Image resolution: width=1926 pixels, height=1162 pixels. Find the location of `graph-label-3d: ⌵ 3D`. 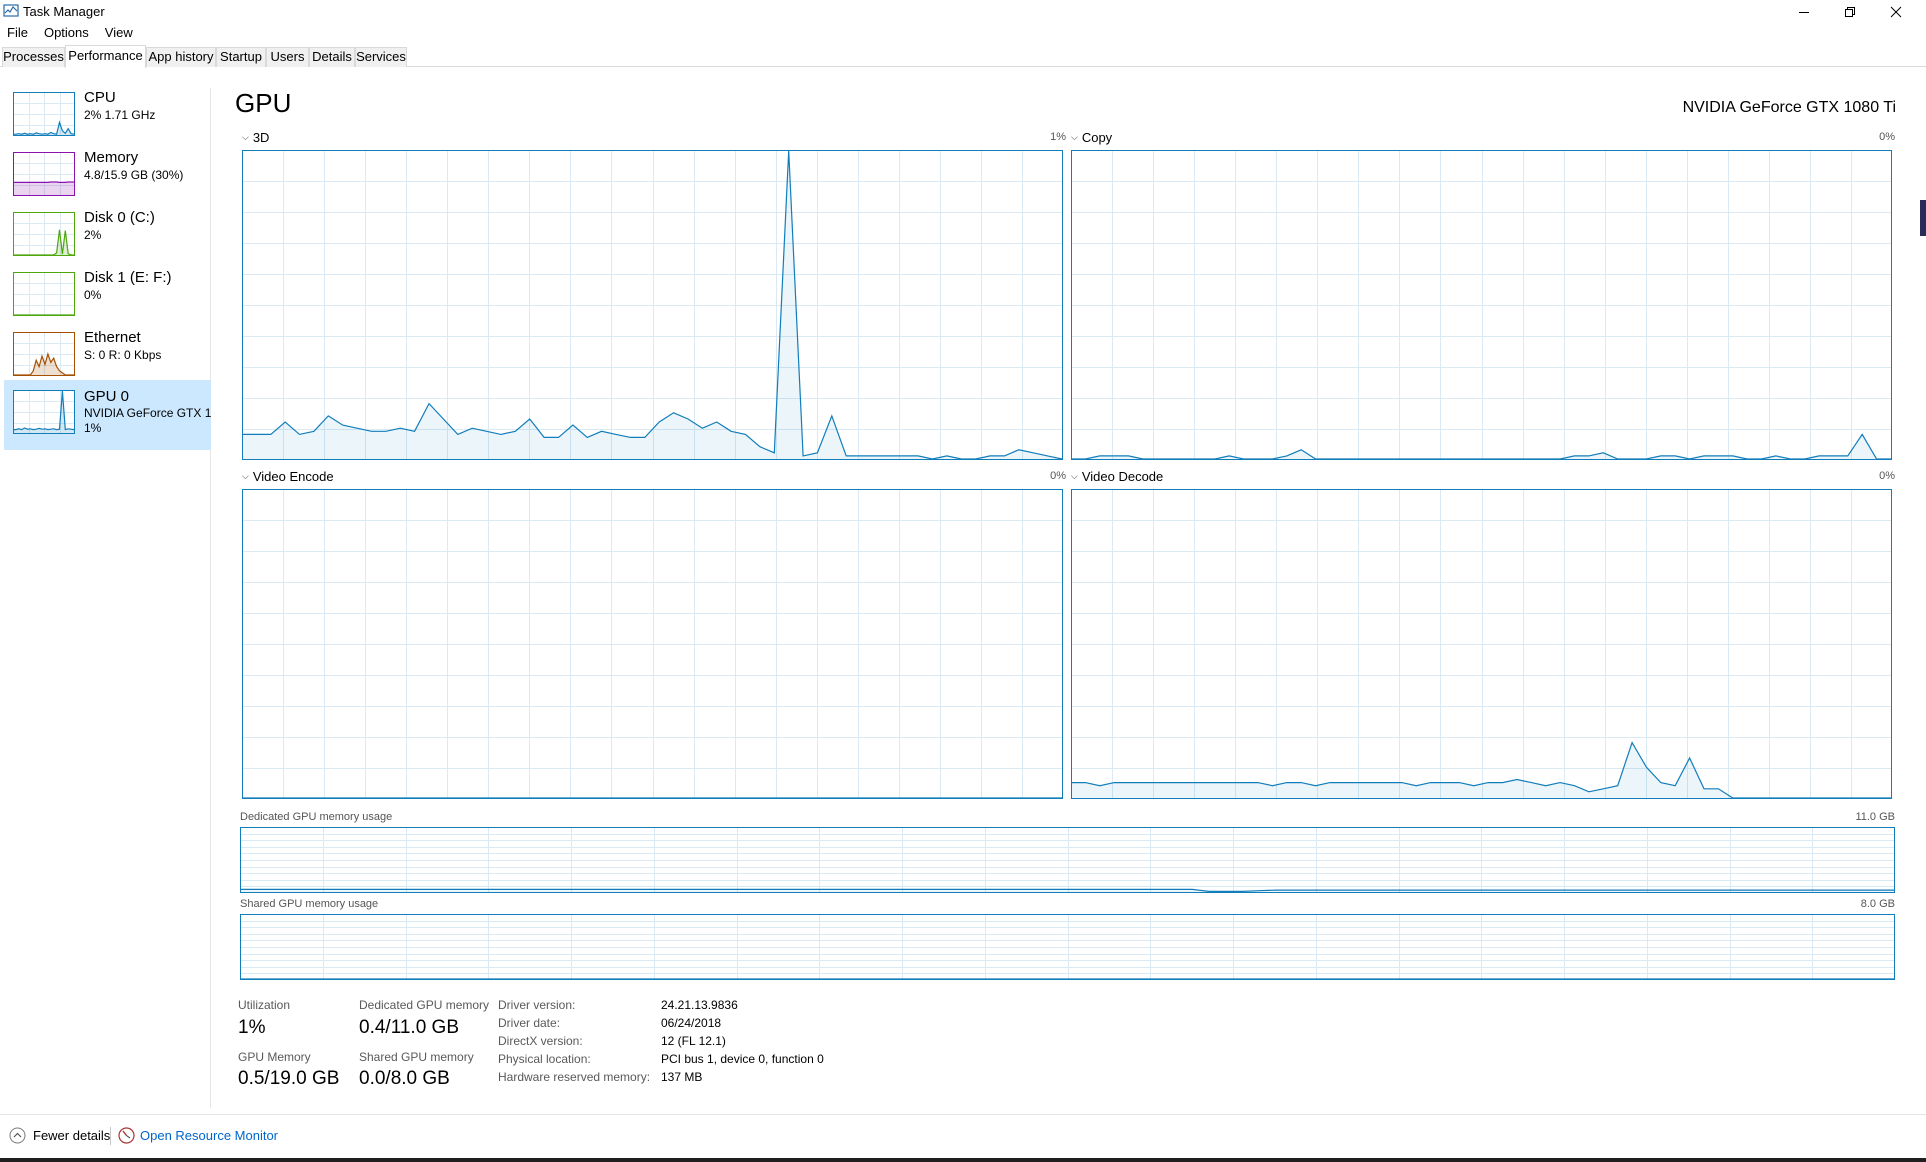

graph-label-3d: ⌵ 3D is located at coordinates (255, 137).